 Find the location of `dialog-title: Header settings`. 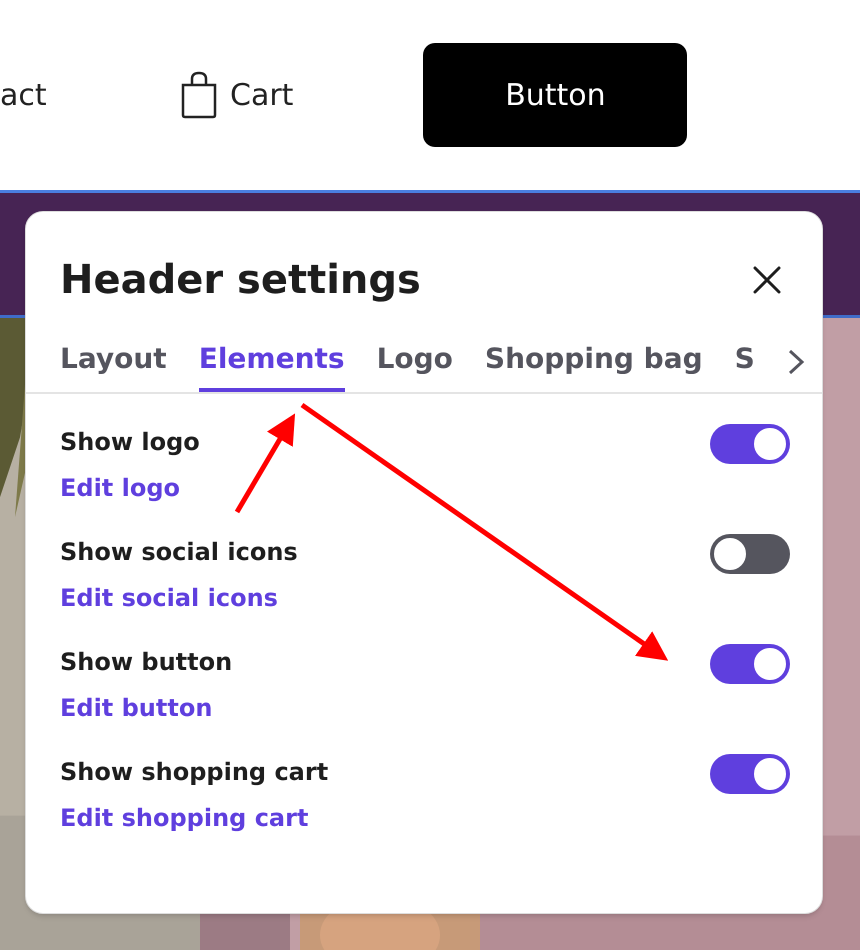

dialog-title: Header settings is located at coordinates (240, 280).